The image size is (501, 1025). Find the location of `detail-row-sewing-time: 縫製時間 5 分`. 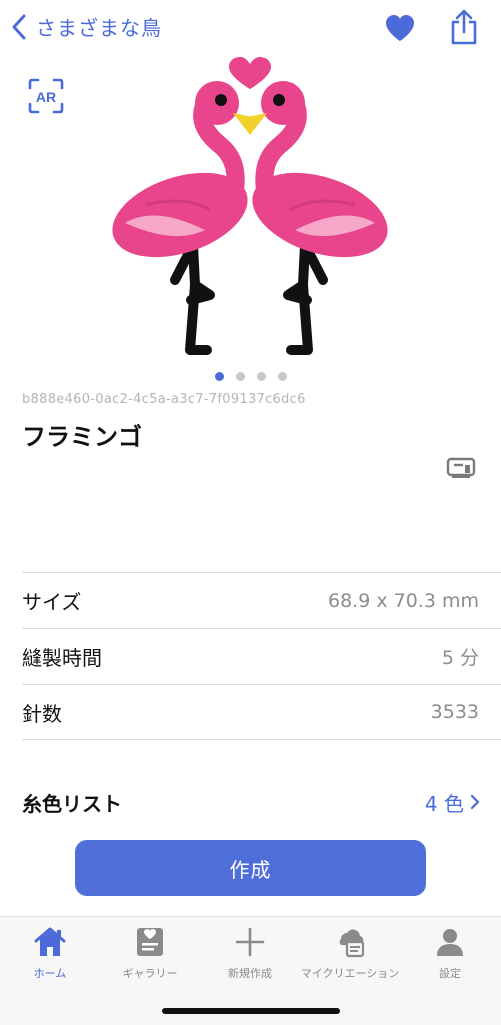

detail-row-sewing-time: 縫製時間 5 分 is located at coordinates (261, 656).